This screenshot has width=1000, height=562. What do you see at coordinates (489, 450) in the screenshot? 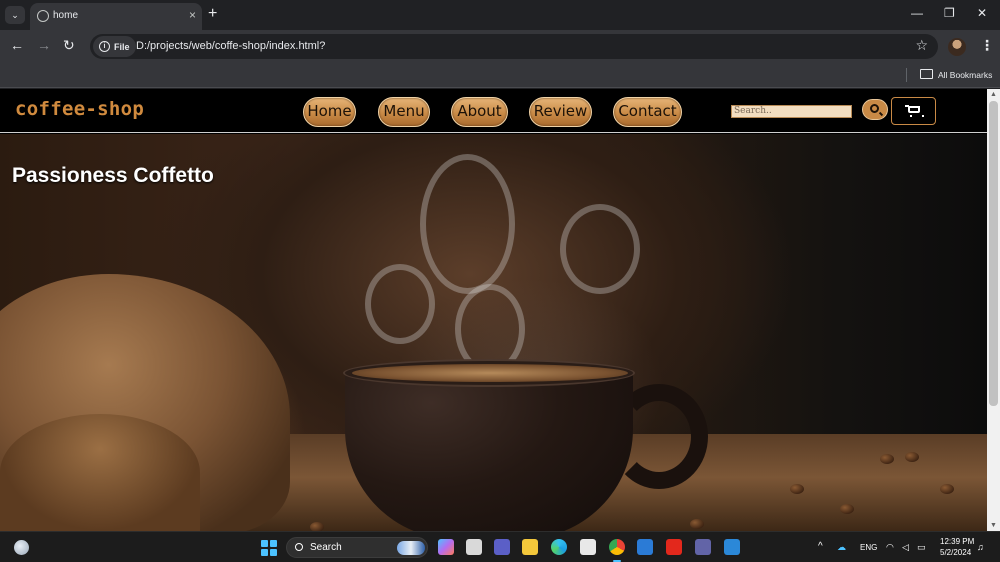
I see `hero-cup` at bounding box center [489, 450].